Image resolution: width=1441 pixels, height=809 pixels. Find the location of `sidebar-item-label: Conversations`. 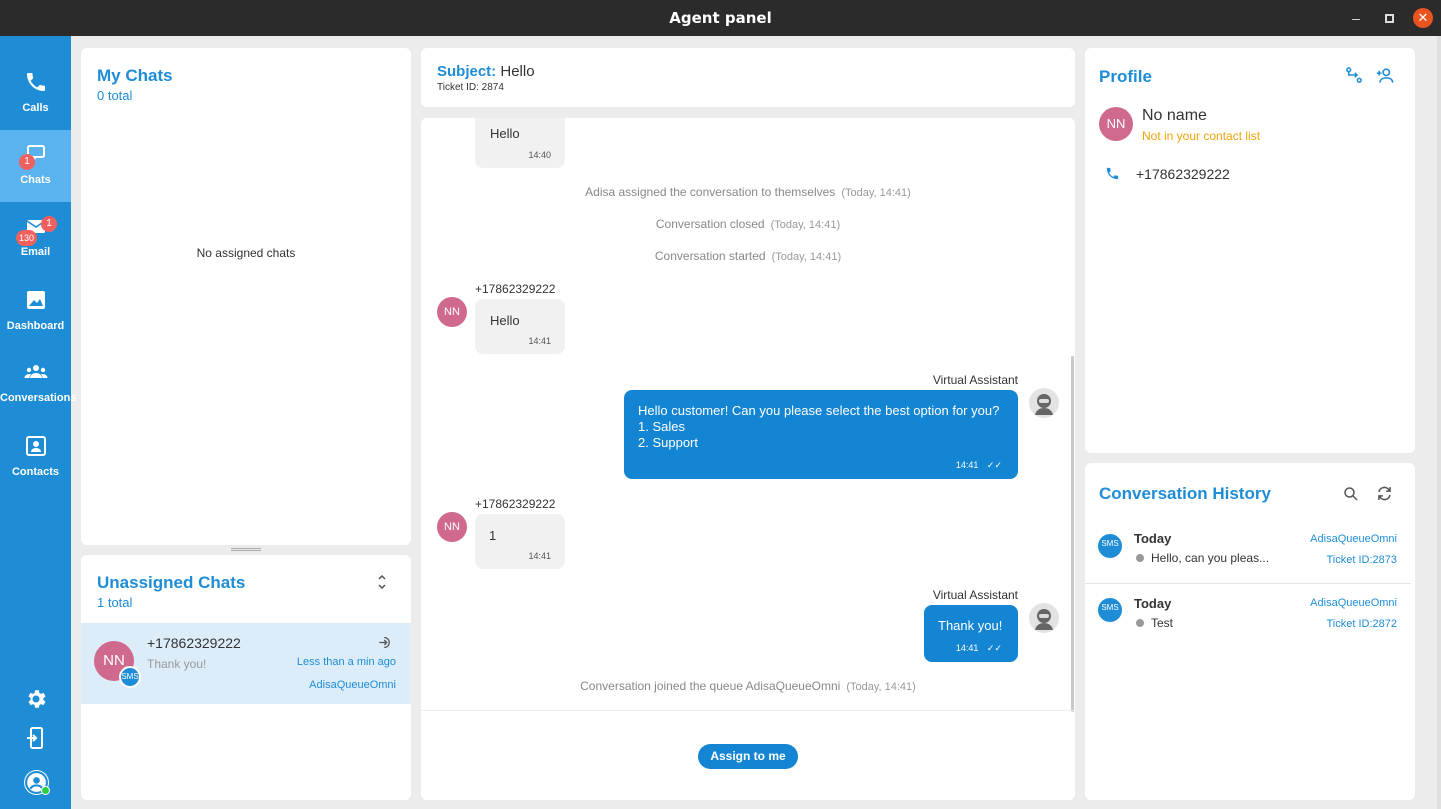

sidebar-item-label: Conversations is located at coordinates (38, 398).